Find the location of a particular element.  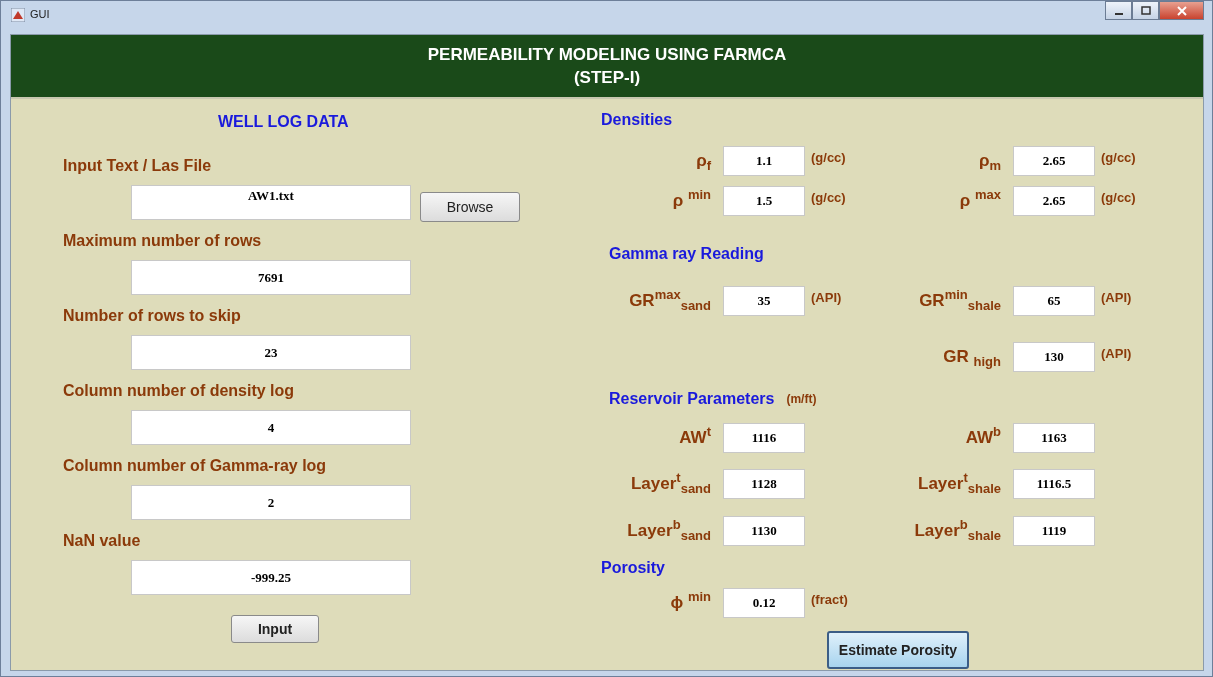

field-label: Input Text / Las File is located at coordinates (137, 166).